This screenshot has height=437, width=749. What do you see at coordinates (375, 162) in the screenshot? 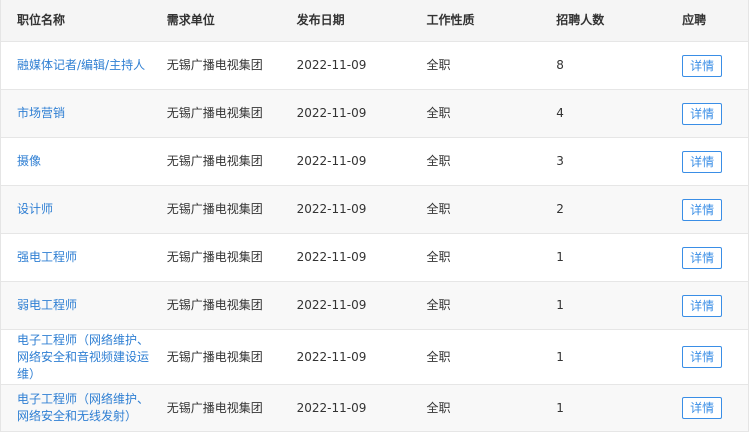
I see `table-row: 摄像 无锡广播电视集团 2022-11-09 全职 3 详情` at bounding box center [375, 162].